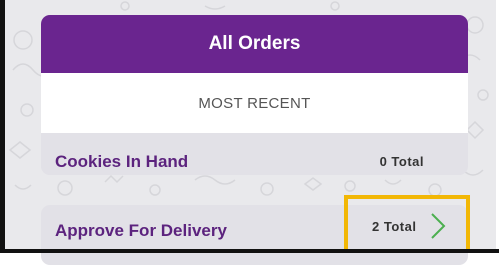 The width and height of the screenshot is (499, 265). I want to click on approve-for-delivery-count: 2 Total, so click(394, 226).